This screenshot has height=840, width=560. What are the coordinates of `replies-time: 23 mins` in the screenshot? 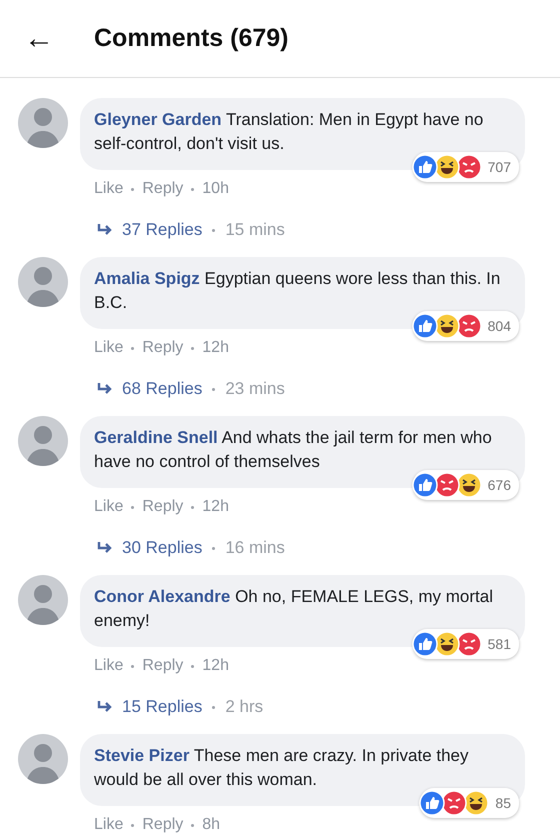 It's located at (255, 389).